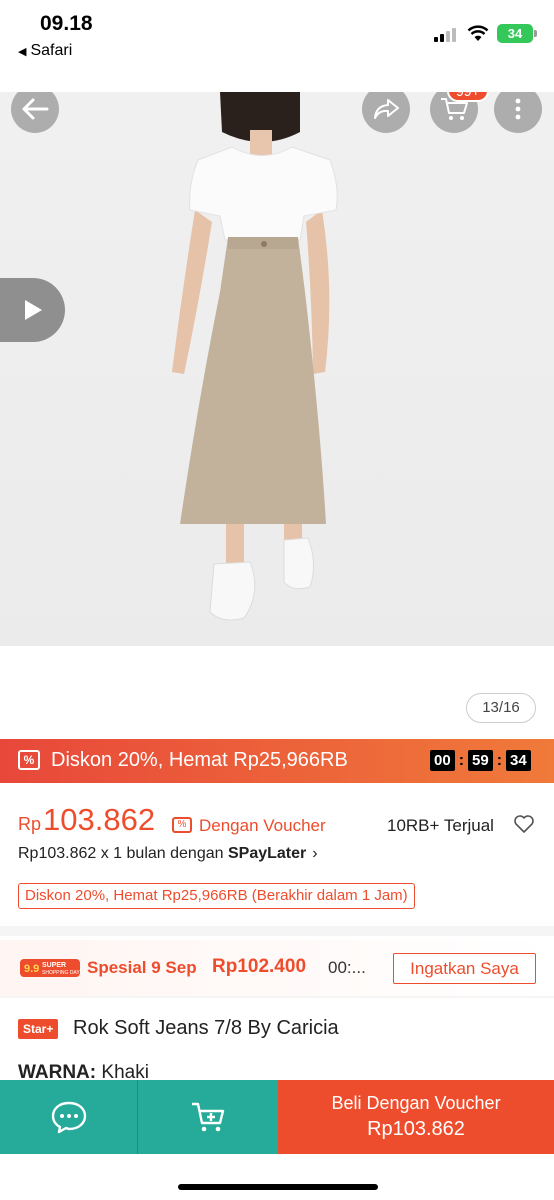 Image resolution: width=554 pixels, height=1200 pixels. I want to click on back-arrow-icon, so click(35, 109).